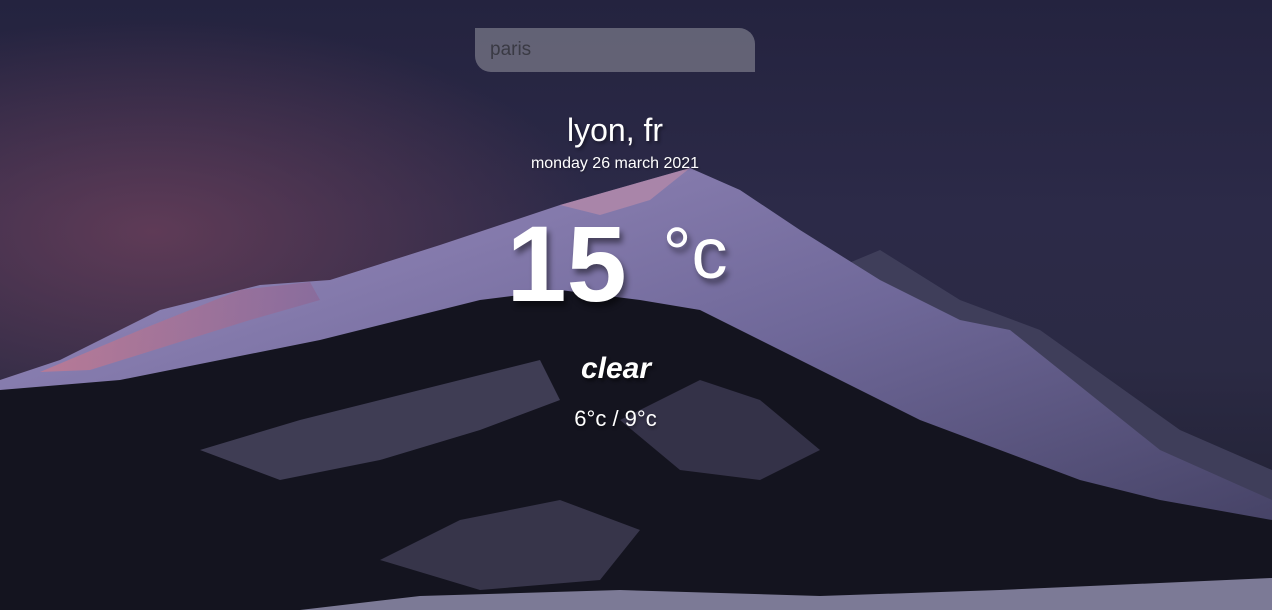  What do you see at coordinates (615, 130) in the screenshot?
I see `location-label: lyon, fr` at bounding box center [615, 130].